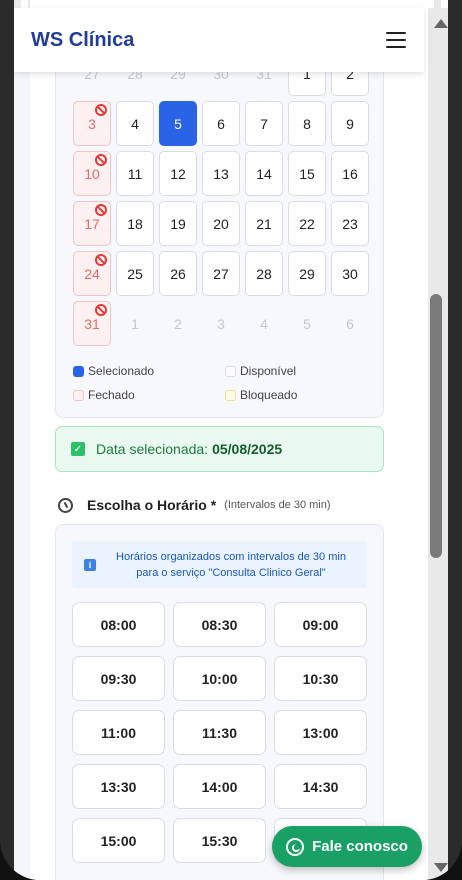 The width and height of the screenshot is (462, 880). I want to click on legend-selected: Selecionado, so click(113, 371).